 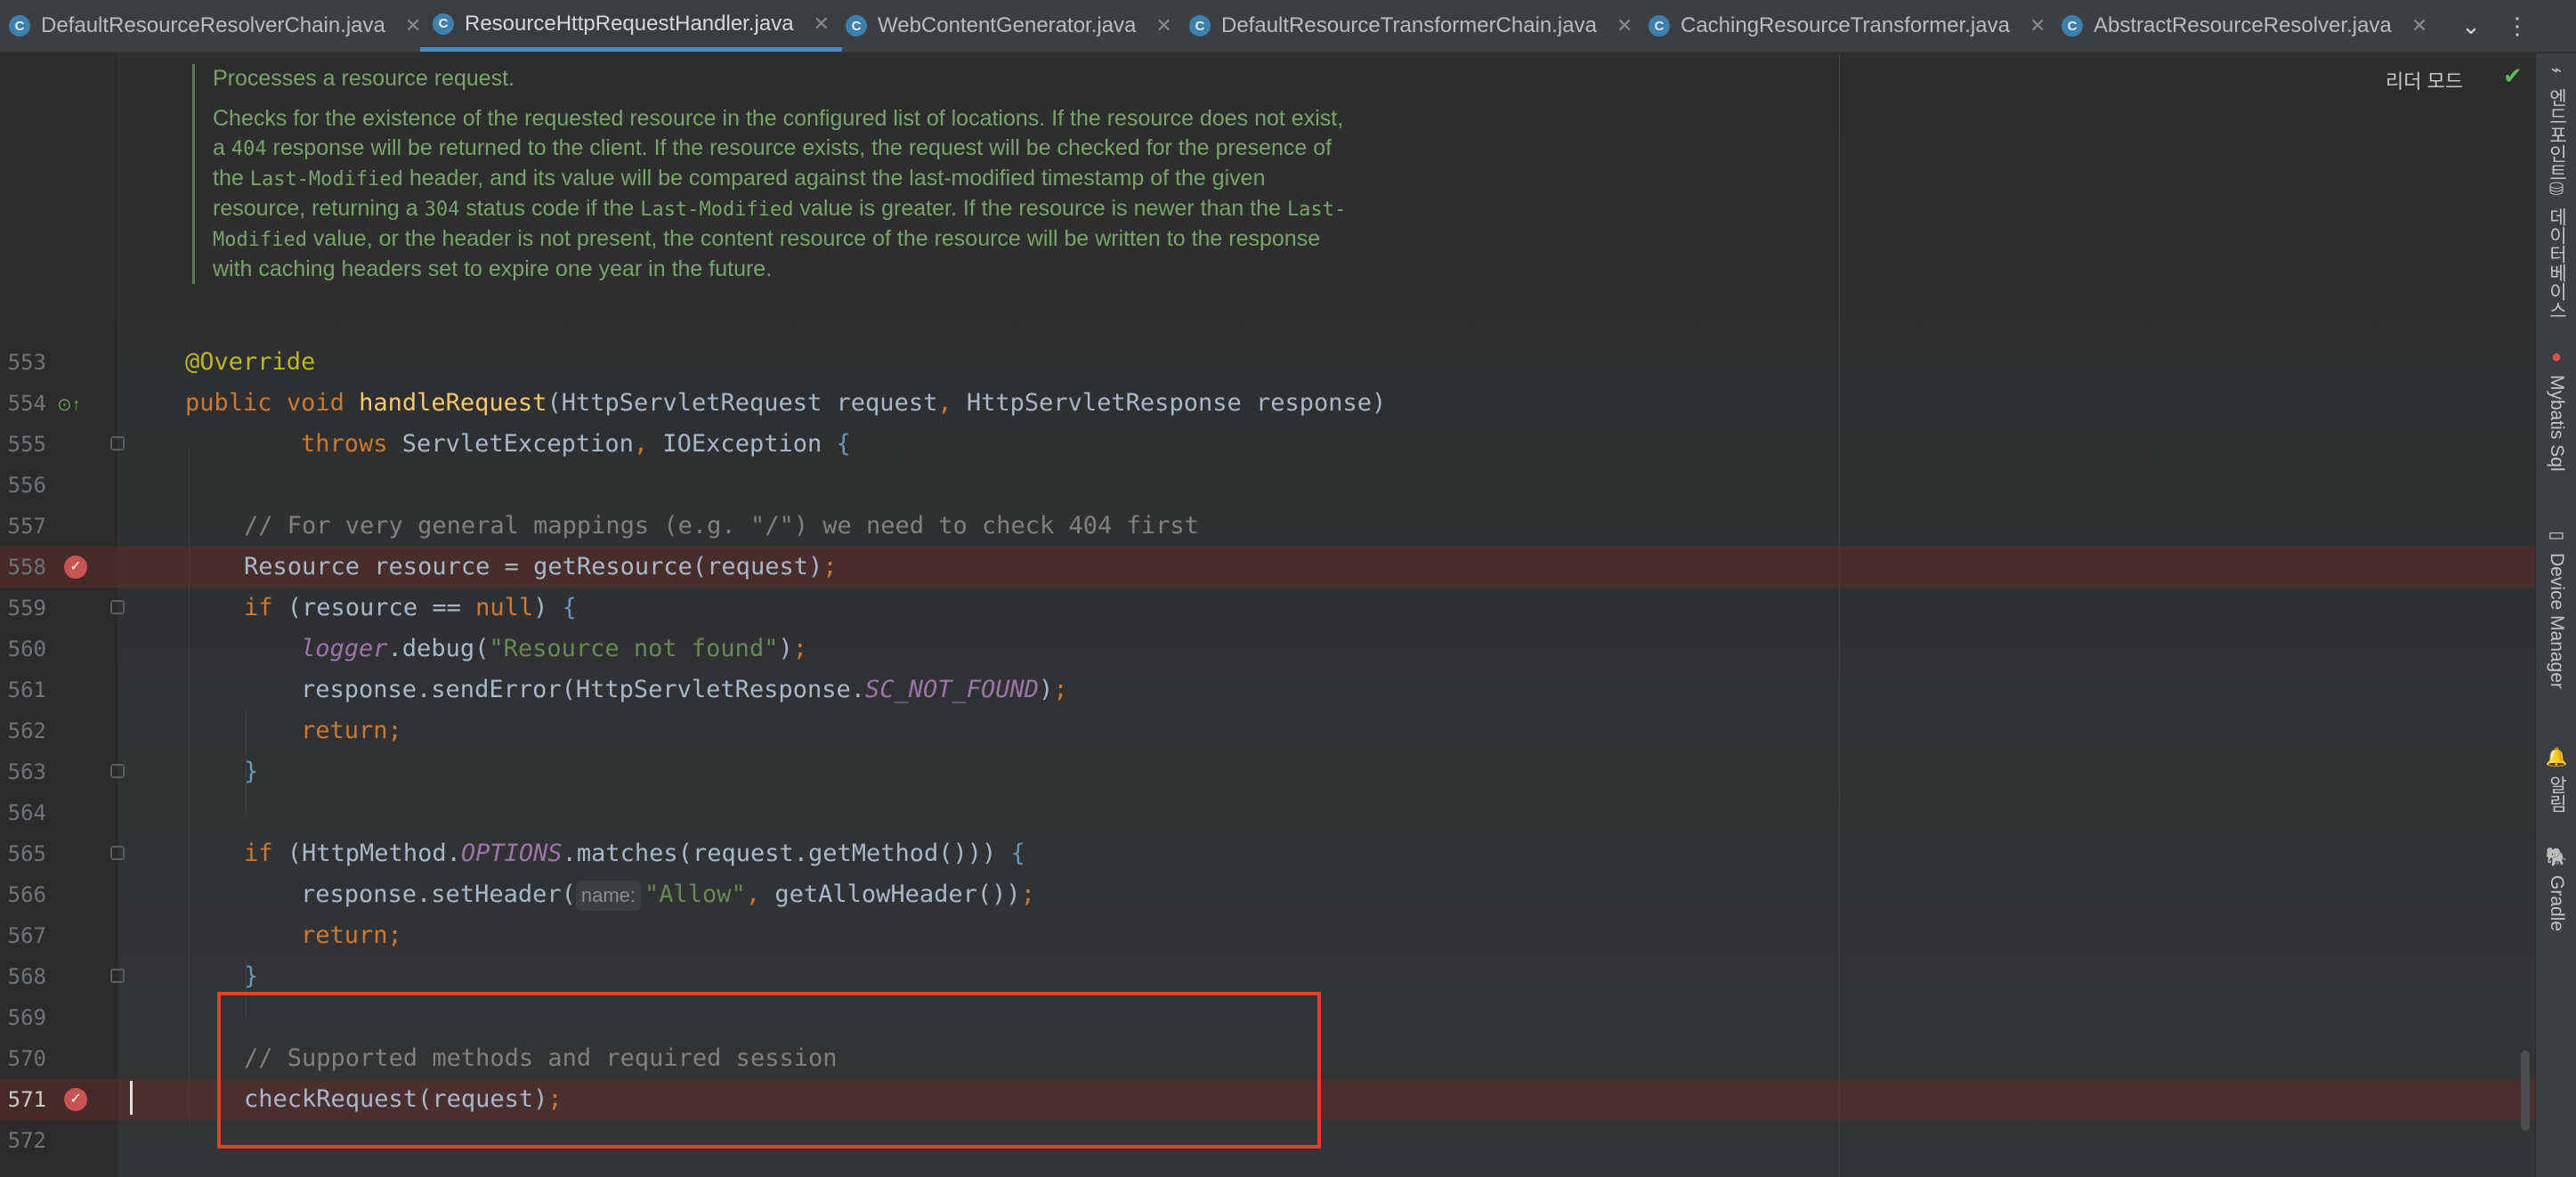 What do you see at coordinates (27, 444) in the screenshot?
I see `line-number: 555` at bounding box center [27, 444].